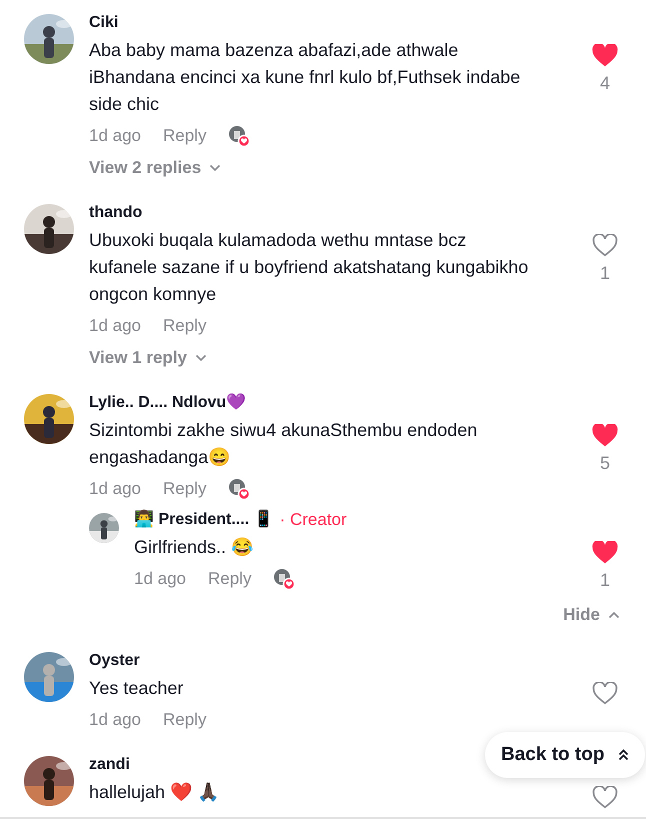  What do you see at coordinates (136, 688) in the screenshot?
I see `comment-text: Yes teacher` at bounding box center [136, 688].